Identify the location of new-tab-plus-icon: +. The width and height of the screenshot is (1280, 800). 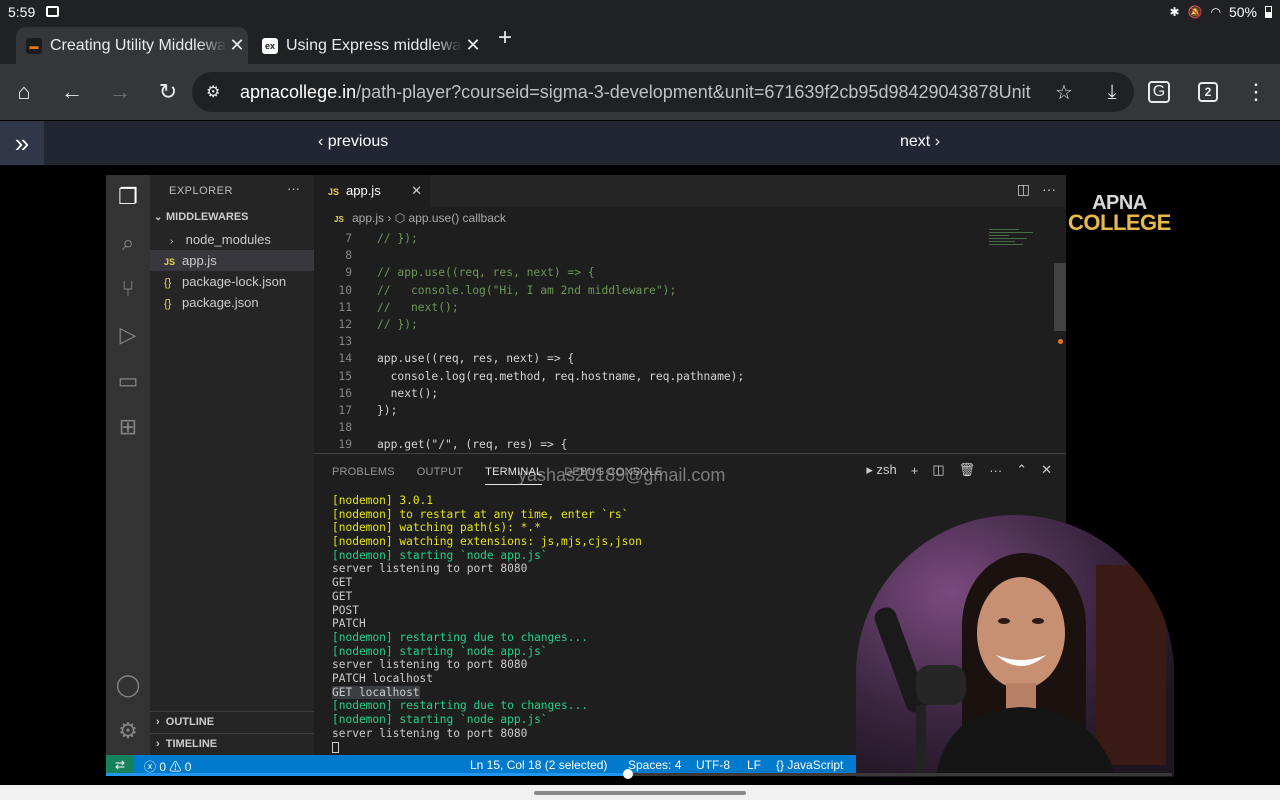
(505, 38).